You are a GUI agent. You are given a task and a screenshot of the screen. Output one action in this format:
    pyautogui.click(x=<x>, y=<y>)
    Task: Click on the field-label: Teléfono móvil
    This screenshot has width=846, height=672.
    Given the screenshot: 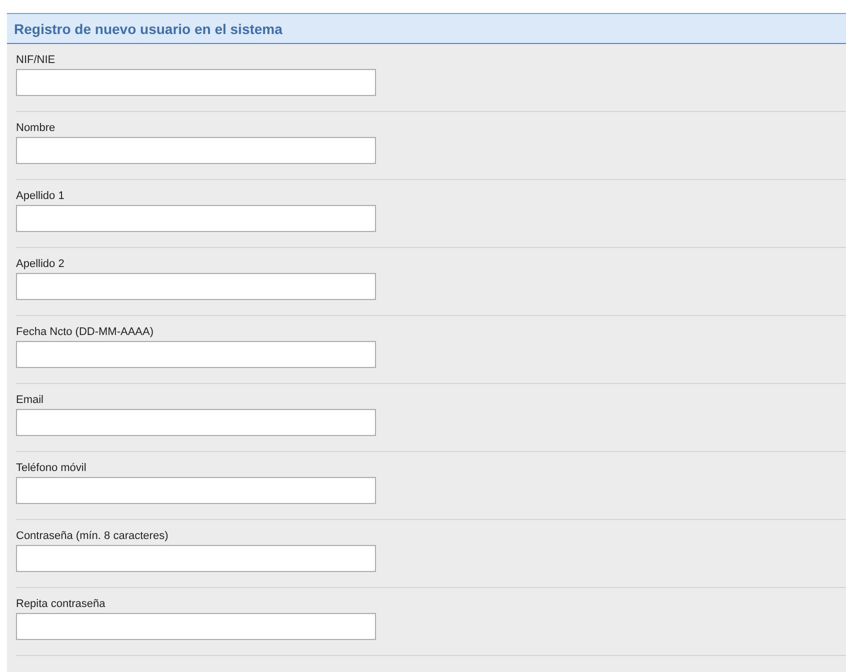 What is the action you would take?
    pyautogui.click(x=51, y=468)
    